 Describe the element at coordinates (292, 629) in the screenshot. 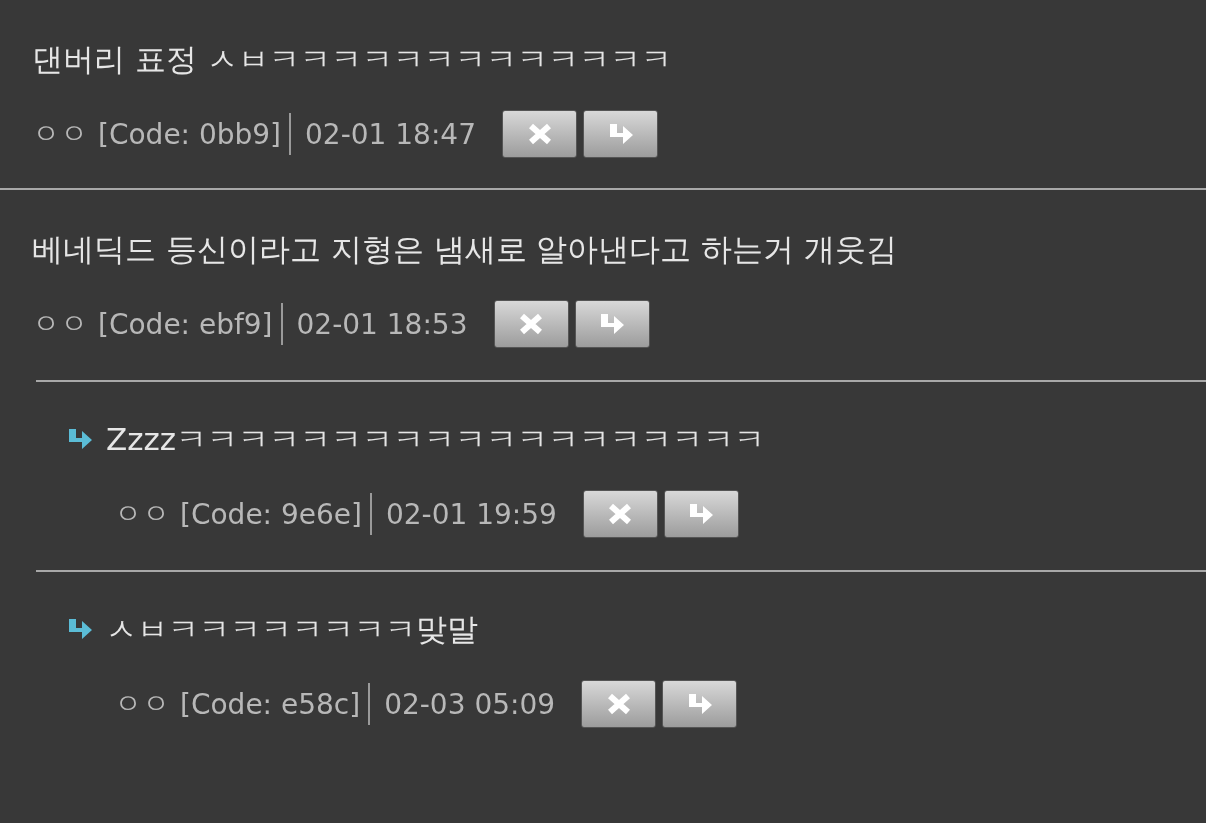

I see `reply-text: ㅅㅂㅋㅋㅋㅋㅋㅋㅋㅋ맞말` at that location.